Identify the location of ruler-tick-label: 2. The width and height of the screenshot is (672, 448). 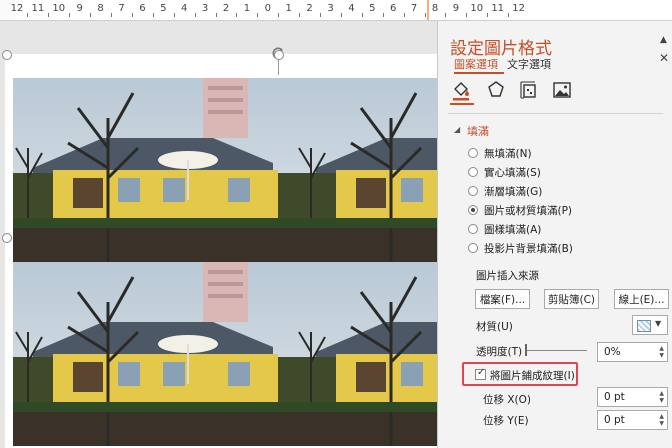
(226, 8).